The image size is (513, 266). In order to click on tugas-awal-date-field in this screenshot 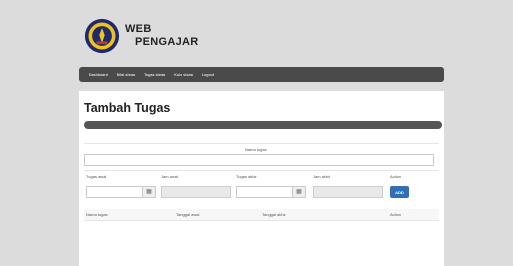, I will do `click(114, 195)`.